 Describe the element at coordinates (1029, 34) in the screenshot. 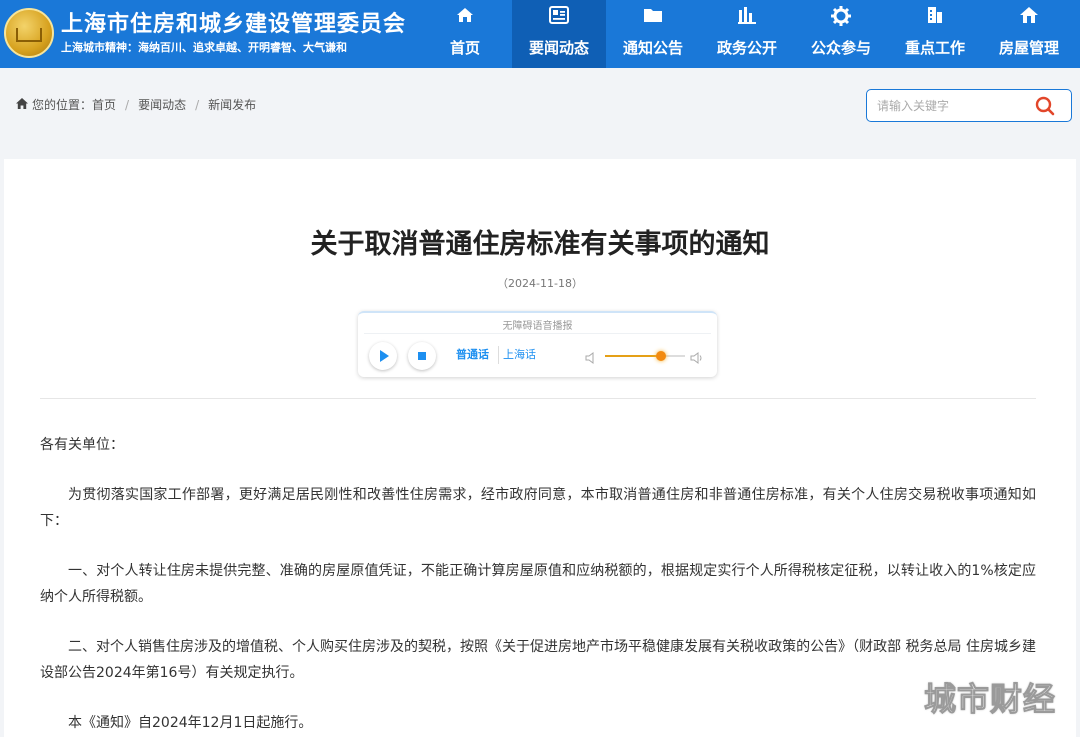

I see `nav-housing-management: 房屋管理` at that location.